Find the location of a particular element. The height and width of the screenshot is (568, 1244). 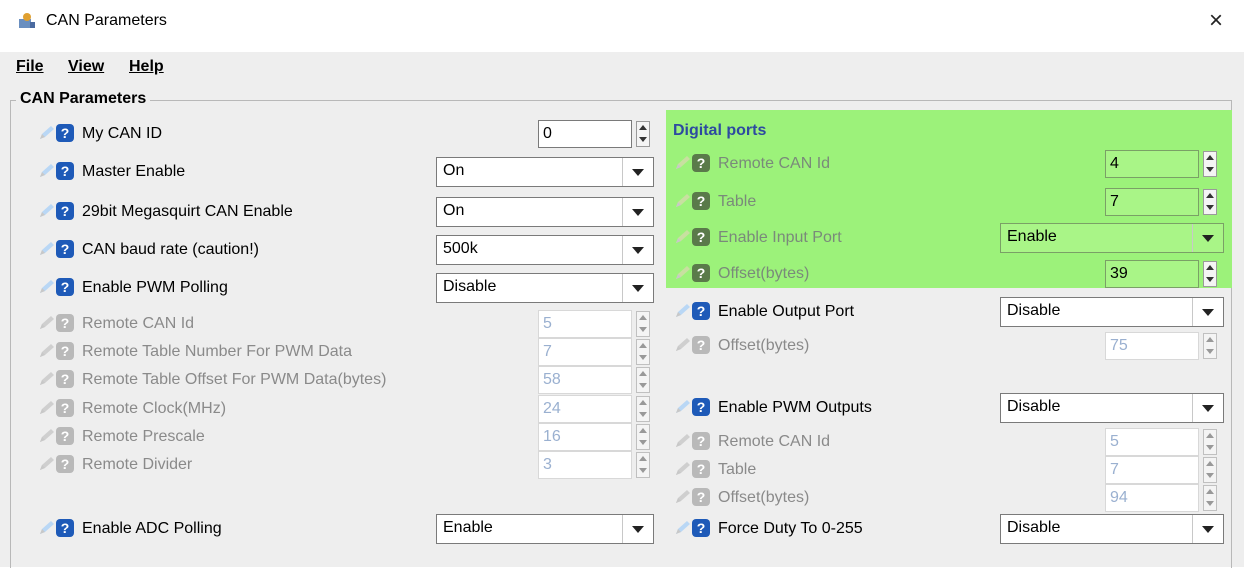

menu-help: Help is located at coordinates (146, 67).